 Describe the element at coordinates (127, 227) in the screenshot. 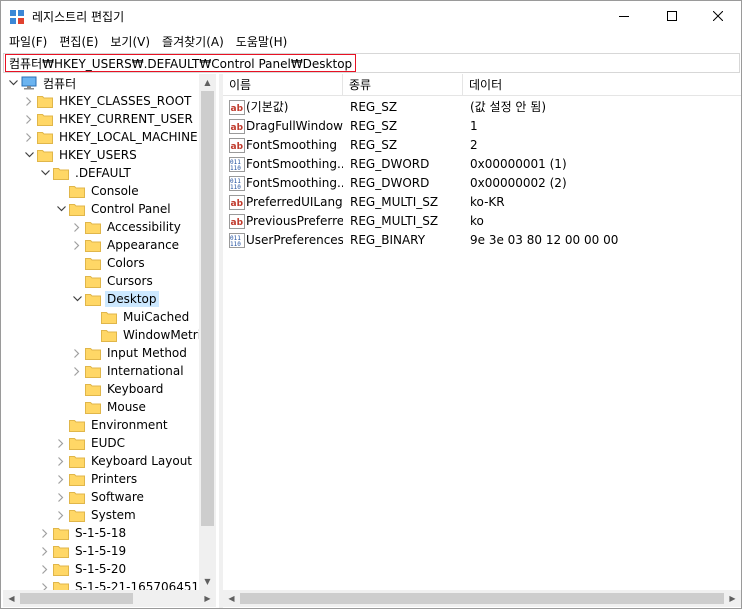

I see `tree-item: Accessibility` at that location.